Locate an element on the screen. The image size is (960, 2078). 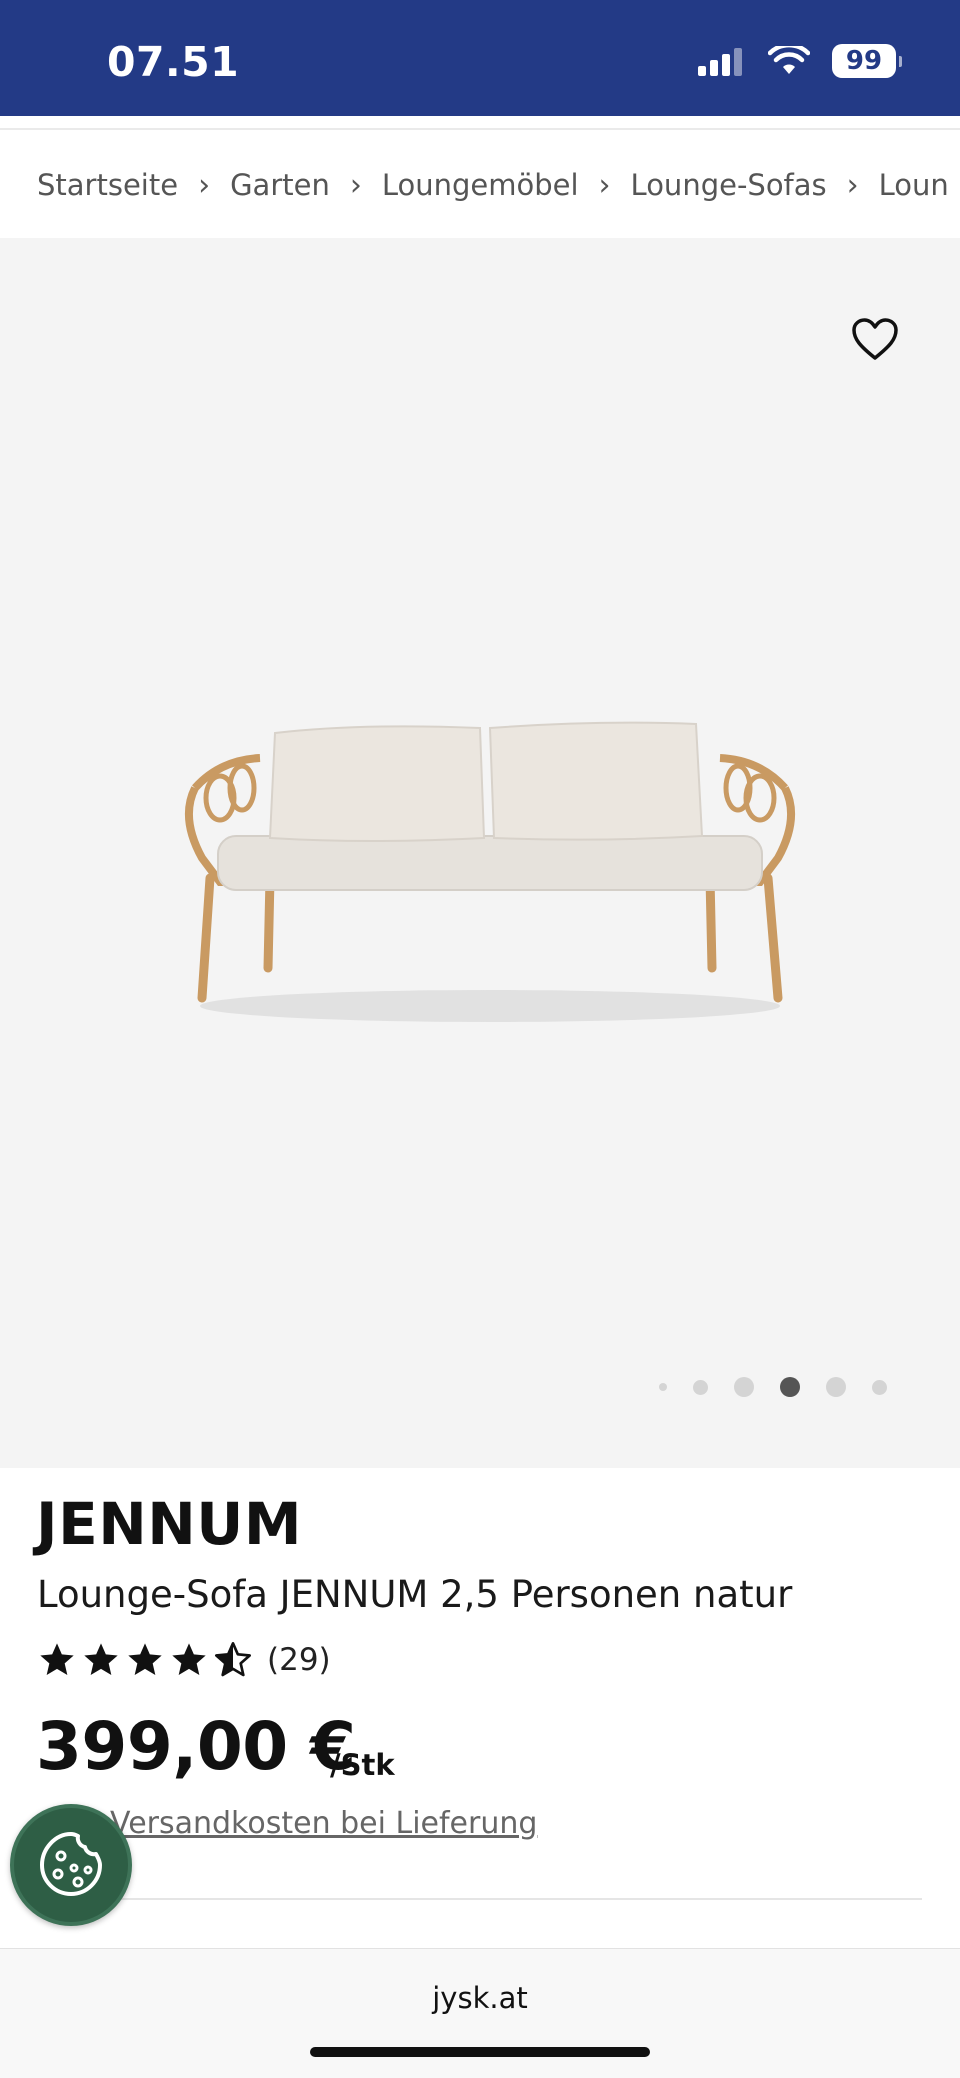
header-strip is located at coordinates (480, 123).